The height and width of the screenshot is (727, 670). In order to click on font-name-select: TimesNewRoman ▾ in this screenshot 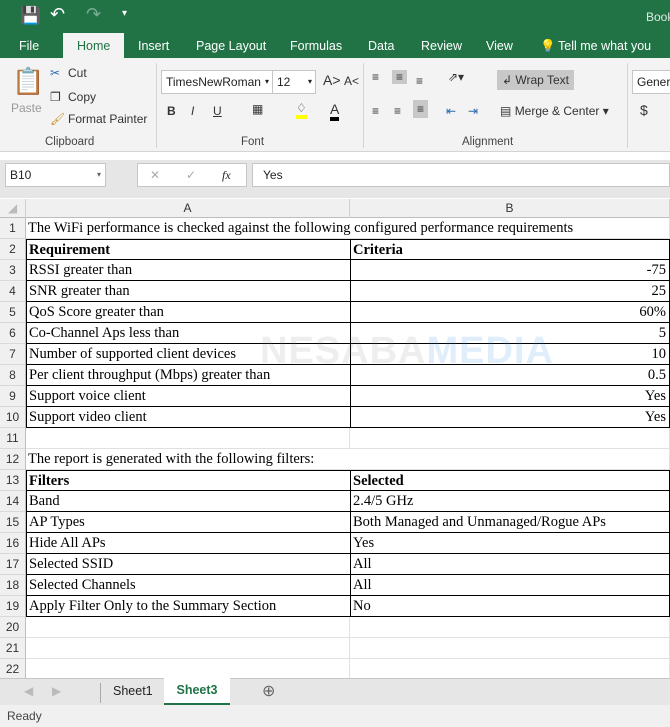, I will do `click(217, 82)`.